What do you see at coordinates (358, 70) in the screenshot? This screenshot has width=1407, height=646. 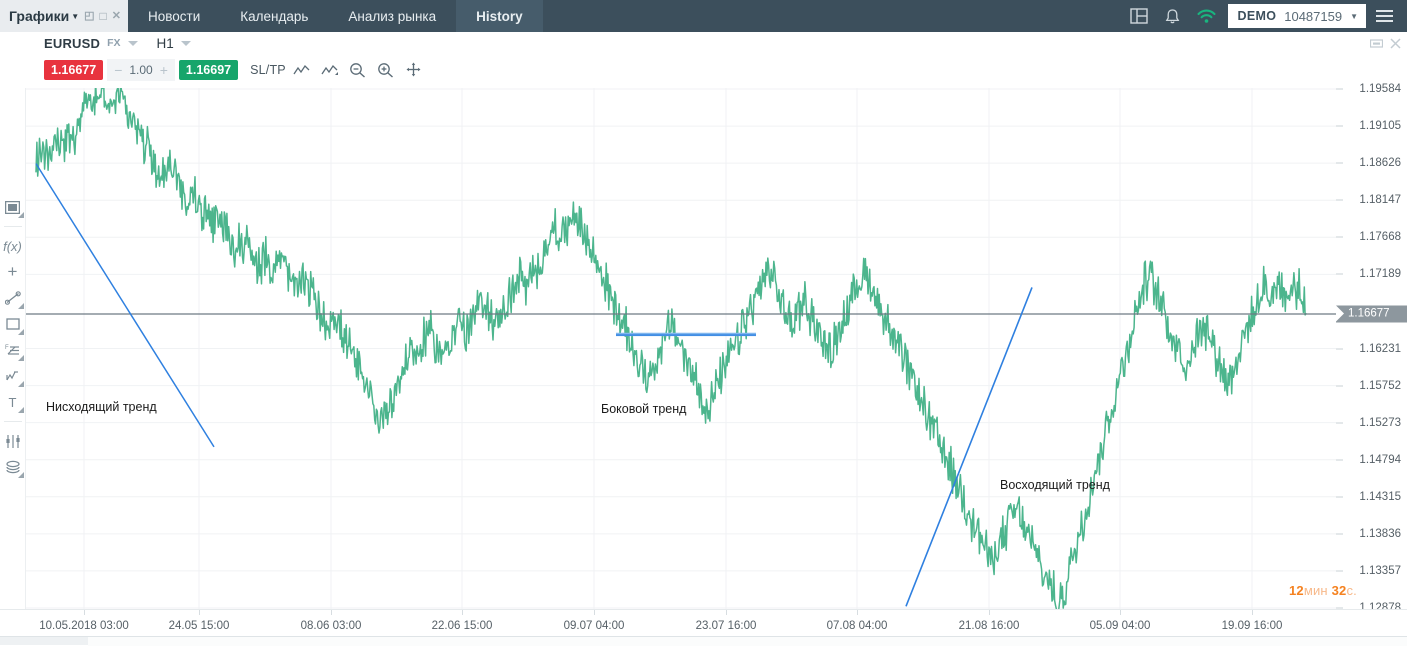 I see `zoom-out-icon` at bounding box center [358, 70].